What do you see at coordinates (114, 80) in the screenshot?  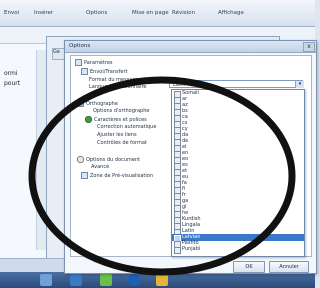 I see `tree-item-format: Format du message` at bounding box center [114, 80].